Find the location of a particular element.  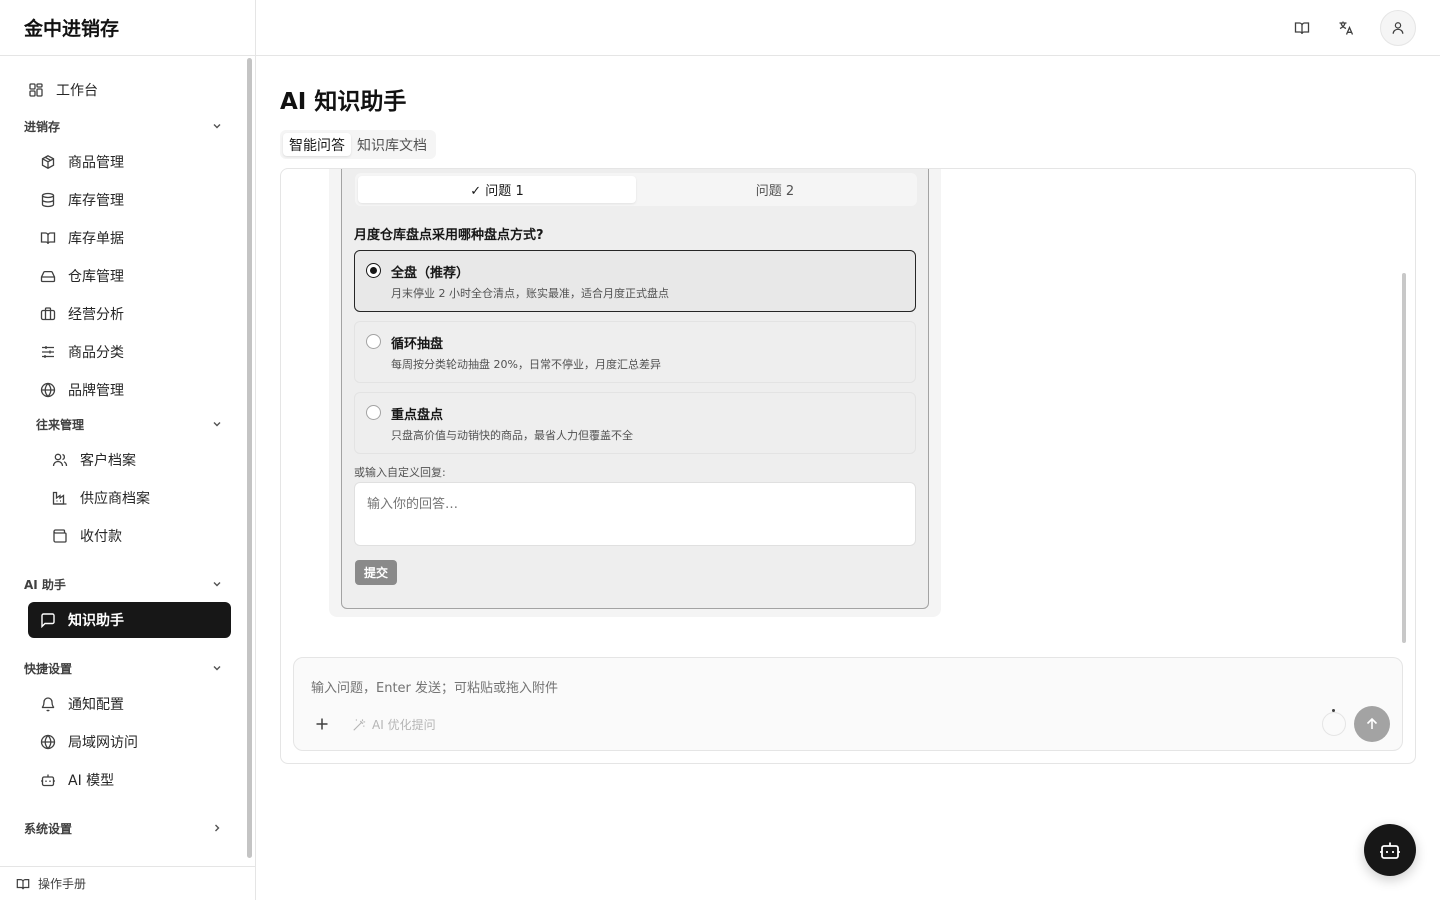

option-cycle-count: 循环抽盘 每周按分类轮动抽盘 20%，日常不停业，月度汇总差异 is located at coordinates (635, 352).